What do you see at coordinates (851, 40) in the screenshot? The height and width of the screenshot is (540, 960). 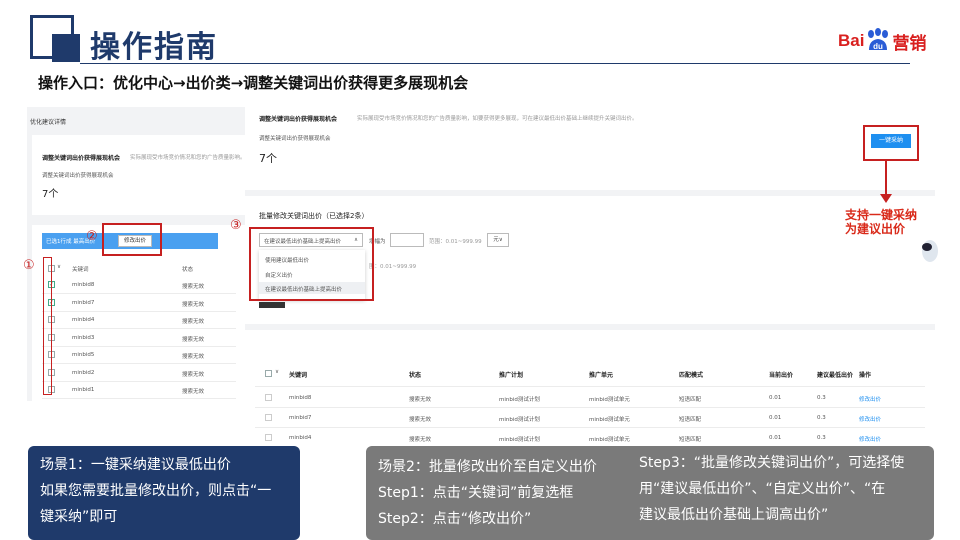 I see `logo-text-bai: Bai` at bounding box center [851, 40].